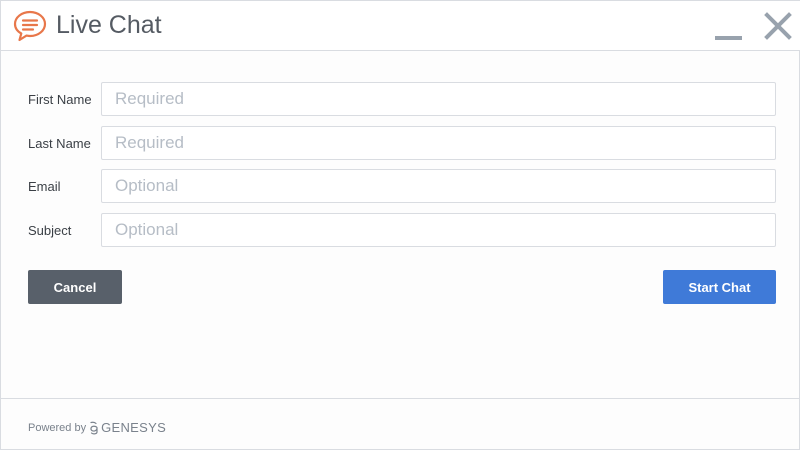 The image size is (800, 451). What do you see at coordinates (438, 186) in the screenshot?
I see `email-input` at bounding box center [438, 186].